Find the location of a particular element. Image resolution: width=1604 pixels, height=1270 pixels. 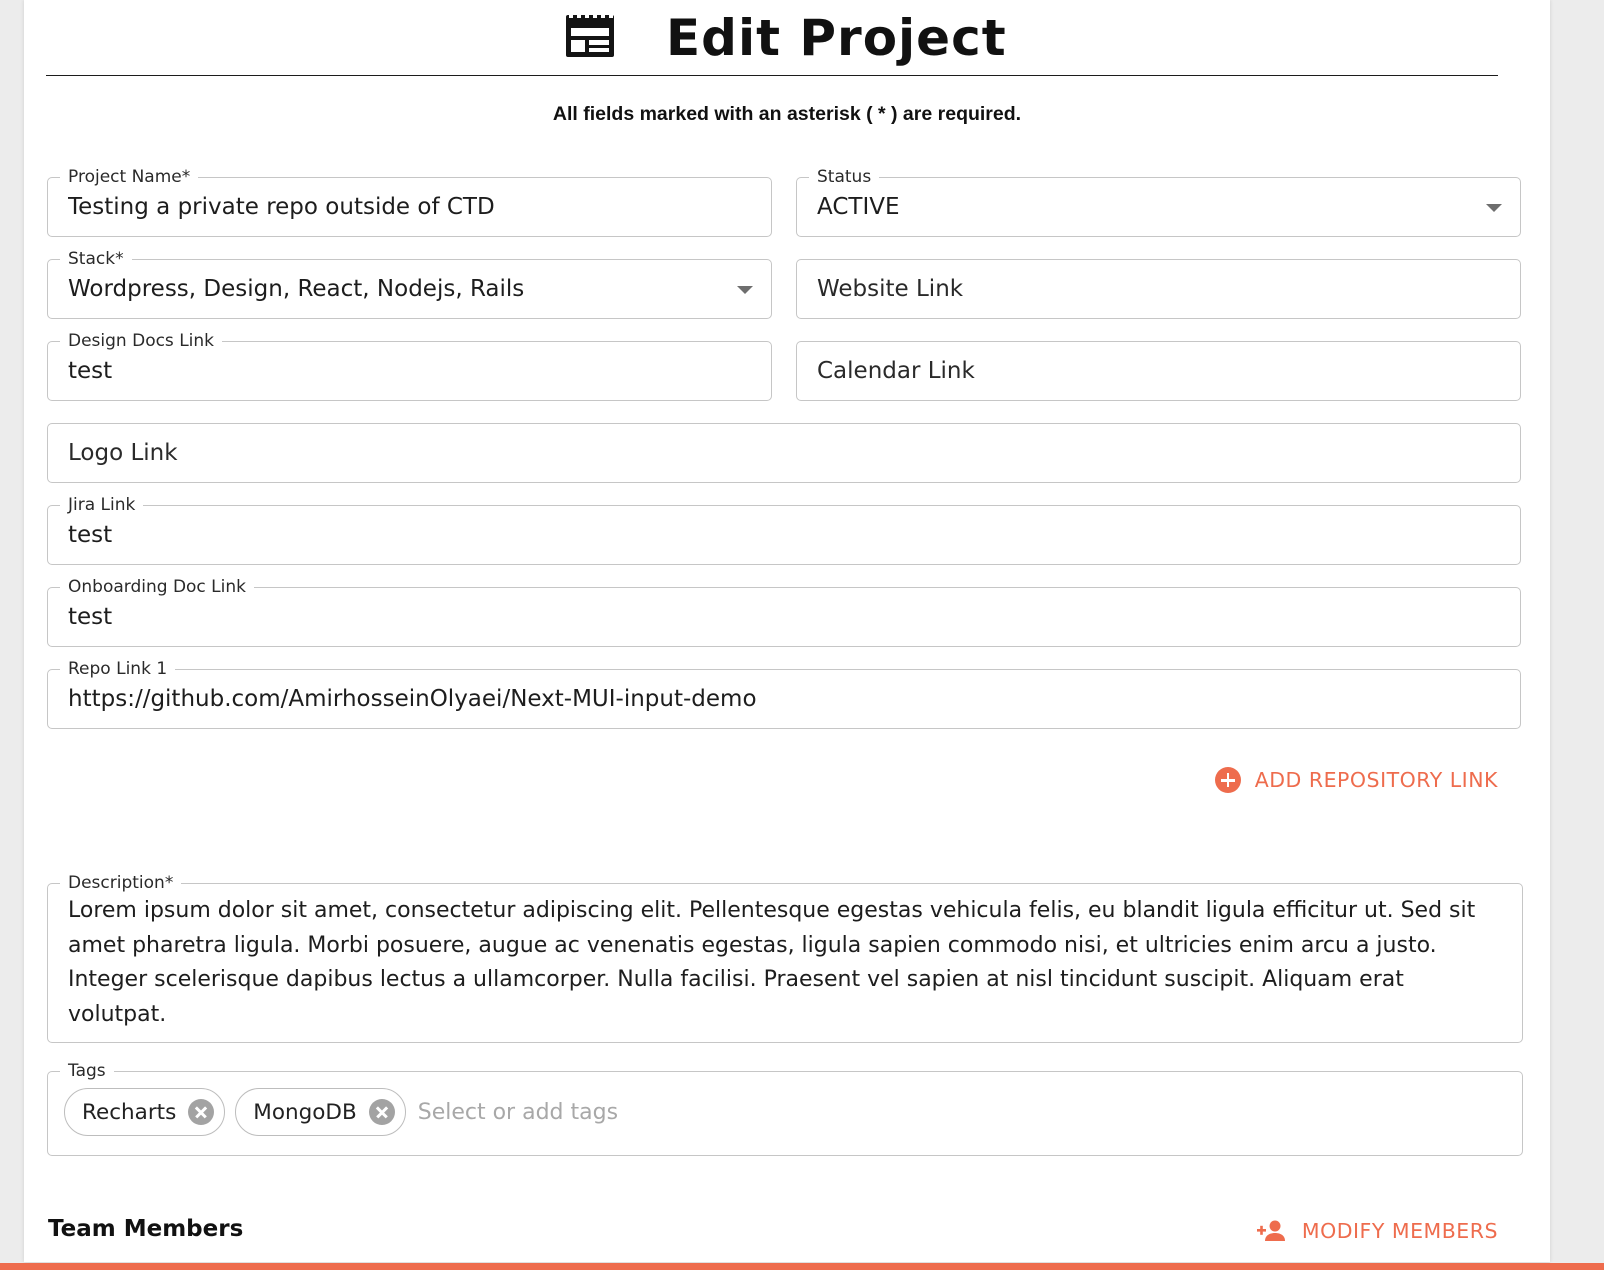

page-title: Edit Project is located at coordinates (836, 38).